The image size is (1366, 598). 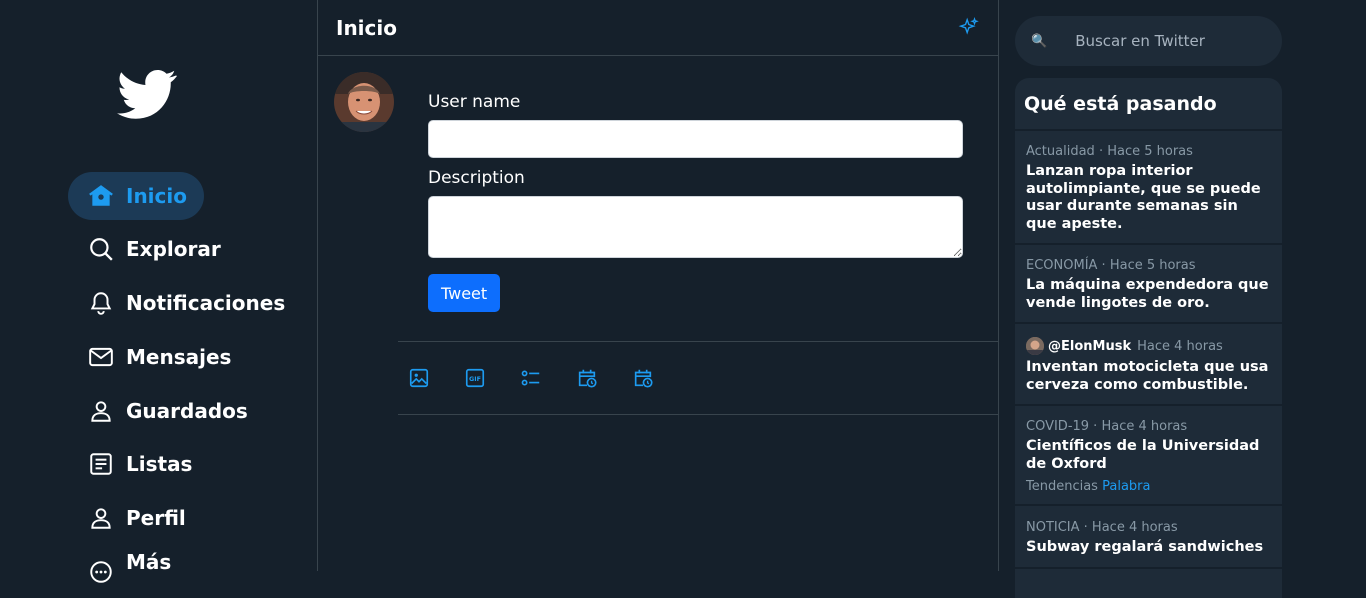 What do you see at coordinates (1148, 104) in the screenshot?
I see `trends-title: Qué está pasando` at bounding box center [1148, 104].